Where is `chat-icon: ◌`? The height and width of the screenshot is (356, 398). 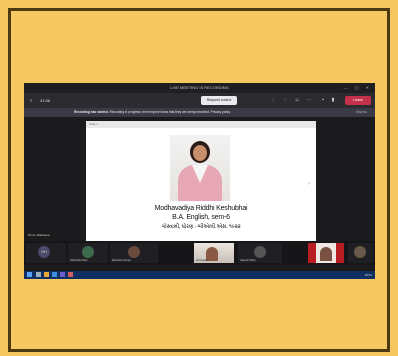
chat-icon: ◌ is located at coordinates (273, 100).